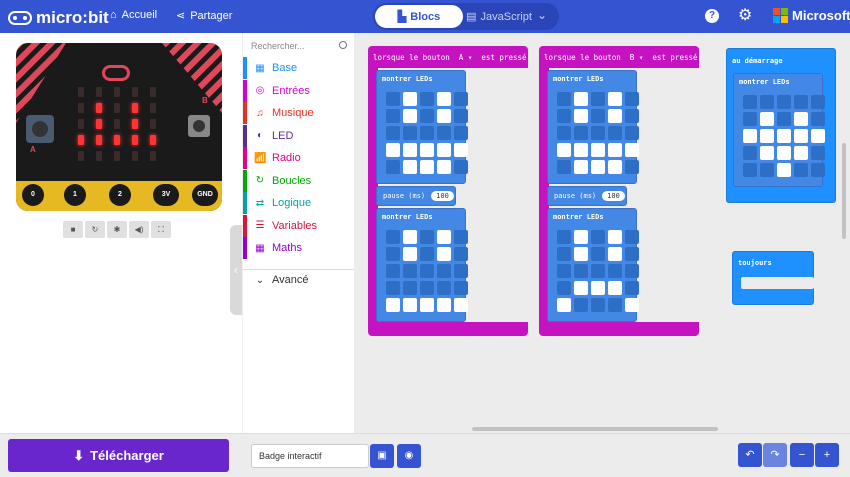 This screenshot has width=850, height=477. What do you see at coordinates (120, 195) in the screenshot?
I see `pin-2: 2` at bounding box center [120, 195].